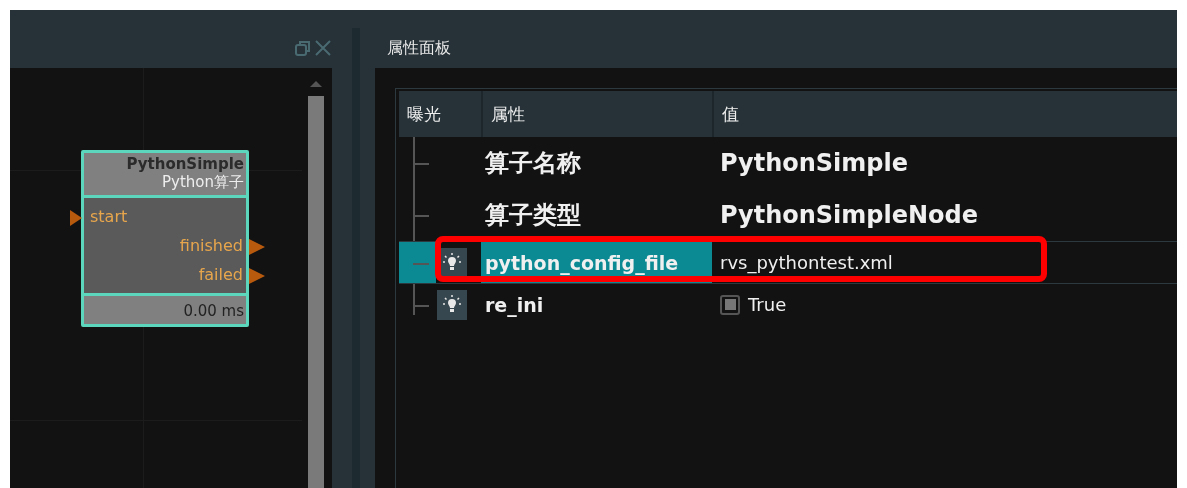  I want to click on node-card: PythonSimple Python算子 start finished failed 0.00 ms, so click(165, 238).